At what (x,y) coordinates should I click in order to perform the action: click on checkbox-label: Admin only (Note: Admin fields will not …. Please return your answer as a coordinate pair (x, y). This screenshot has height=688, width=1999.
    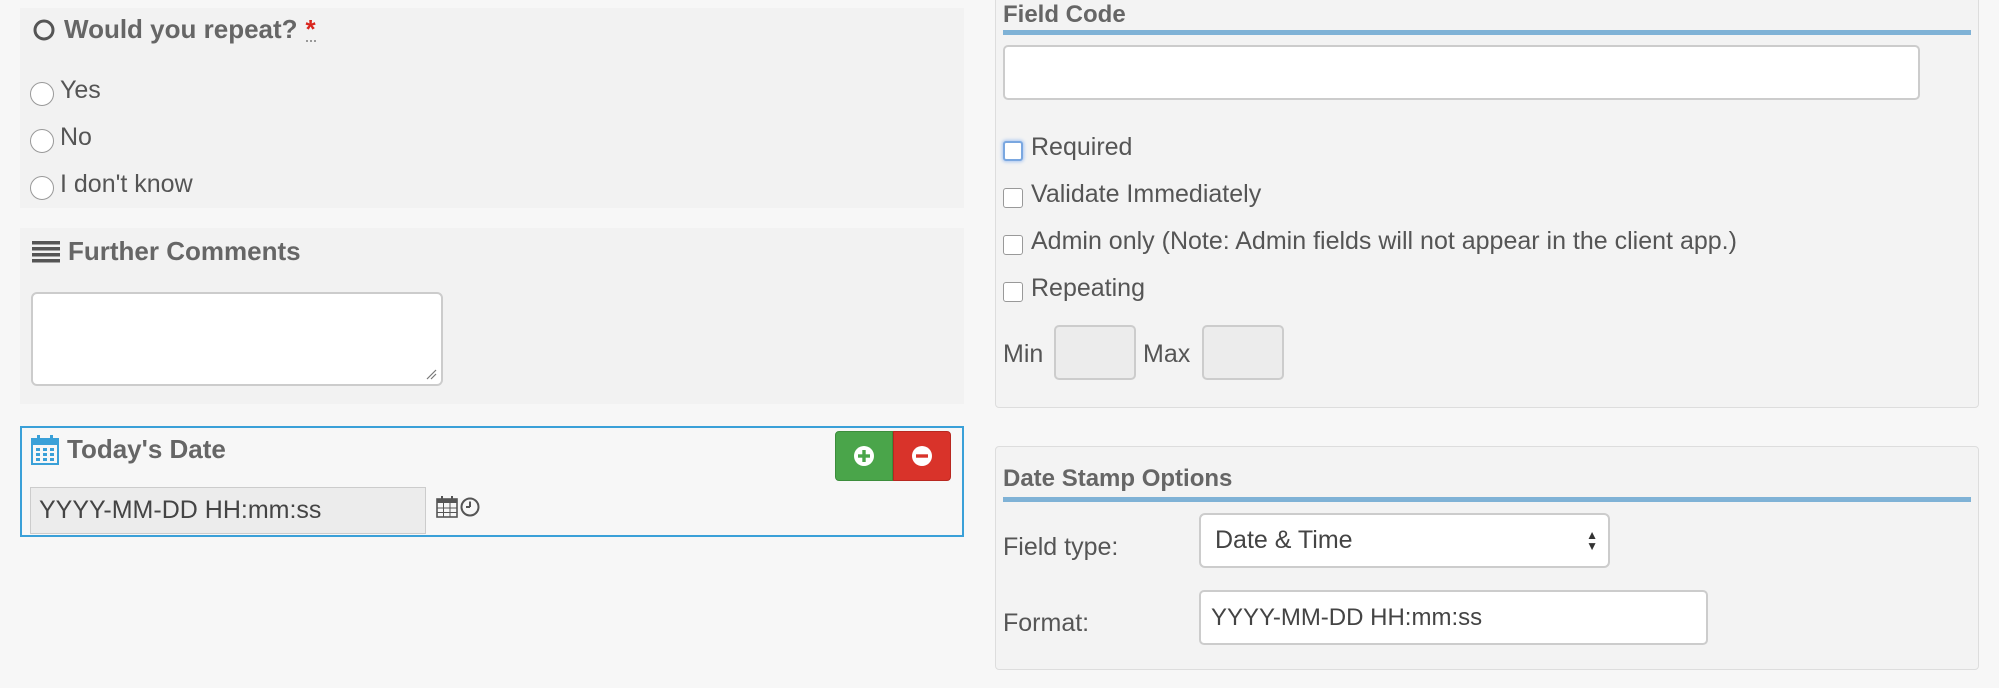
    Looking at the image, I should click on (1384, 241).